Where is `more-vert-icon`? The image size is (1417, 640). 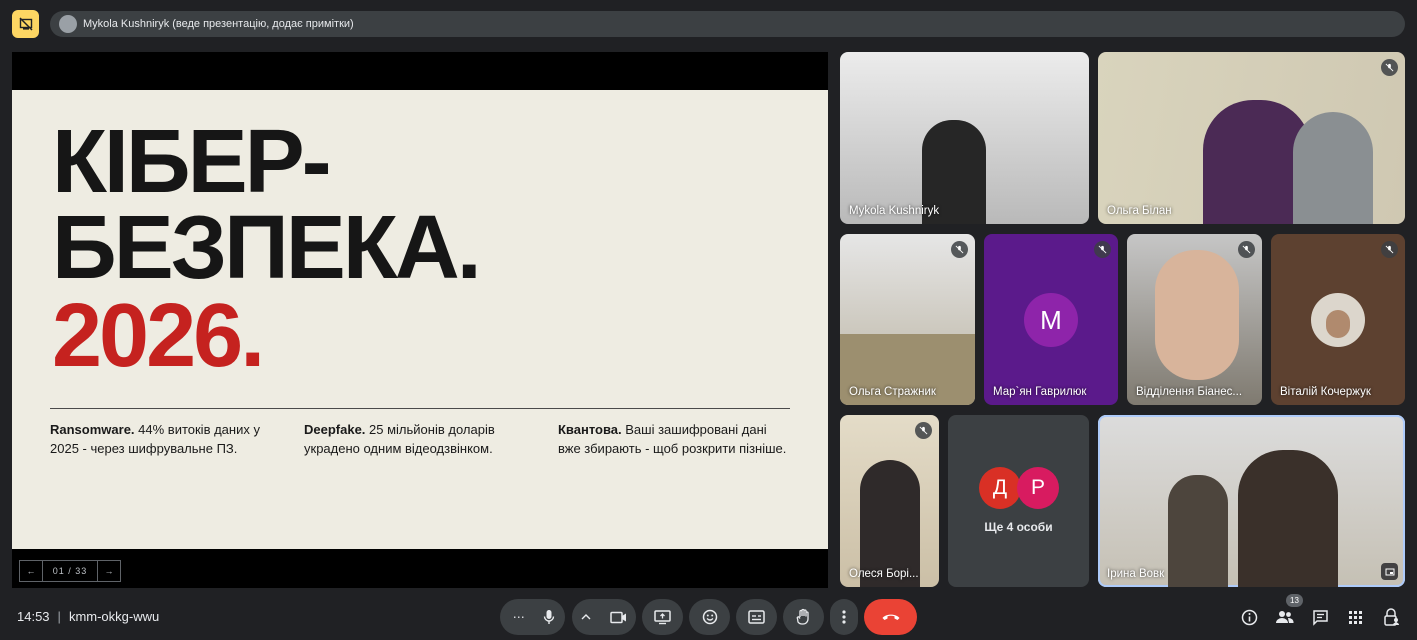
more-vert-icon is located at coordinates (844, 617).